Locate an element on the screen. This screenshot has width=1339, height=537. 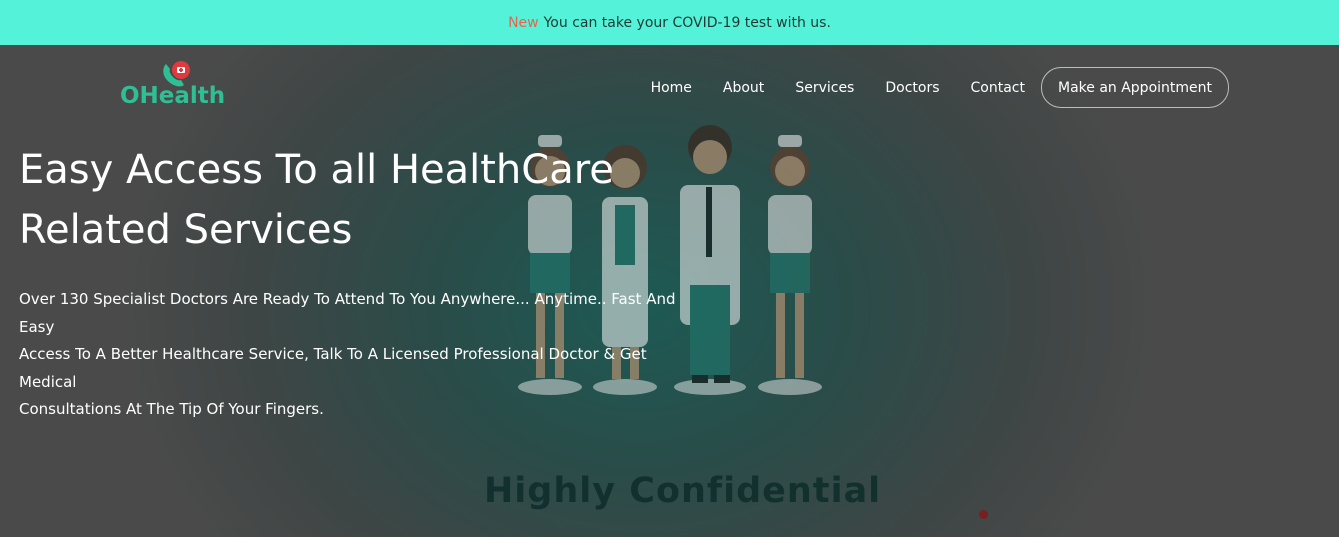
carousel-dot is located at coordinates (983, 514).